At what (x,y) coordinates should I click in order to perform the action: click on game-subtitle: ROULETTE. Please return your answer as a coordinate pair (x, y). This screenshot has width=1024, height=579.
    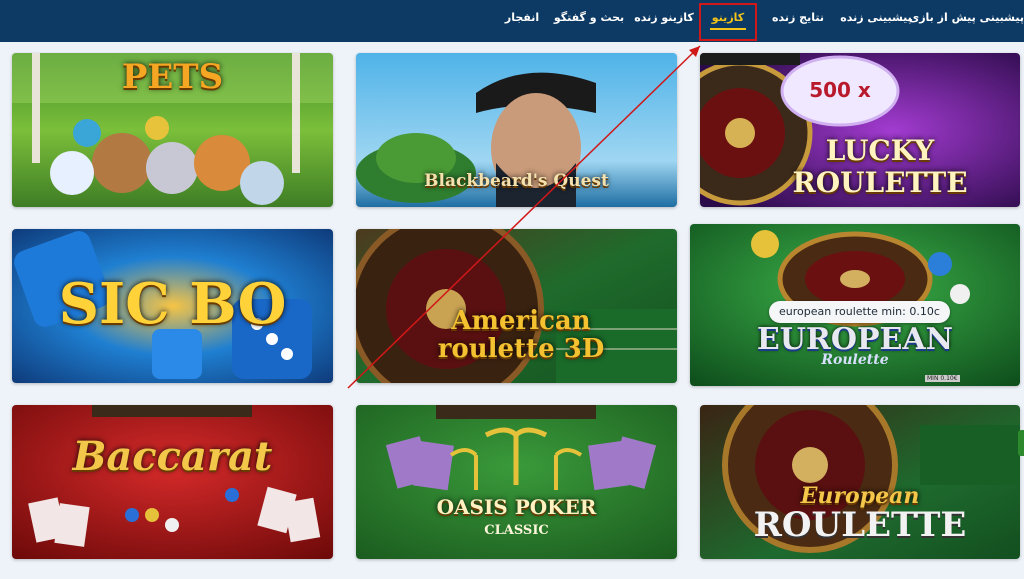
    Looking at the image, I should click on (860, 525).